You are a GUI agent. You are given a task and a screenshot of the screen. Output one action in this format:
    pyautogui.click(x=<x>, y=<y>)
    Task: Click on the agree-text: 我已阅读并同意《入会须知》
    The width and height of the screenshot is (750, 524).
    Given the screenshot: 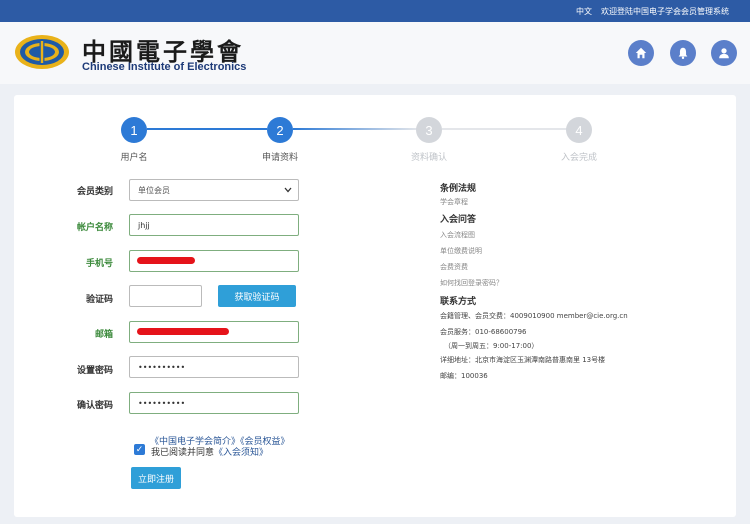 What is the action you would take?
    pyautogui.click(x=209, y=451)
    